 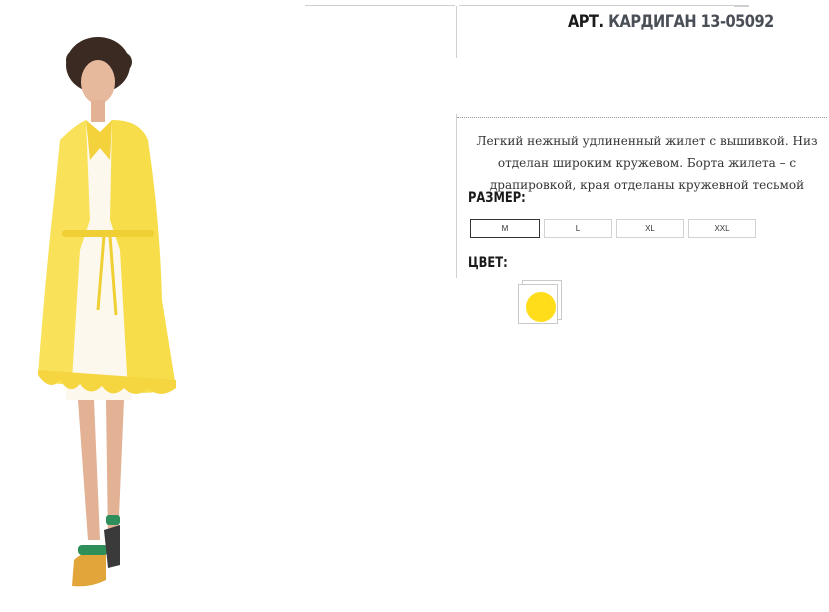 I want to click on title-prefix: АРТ., so click(x=586, y=22).